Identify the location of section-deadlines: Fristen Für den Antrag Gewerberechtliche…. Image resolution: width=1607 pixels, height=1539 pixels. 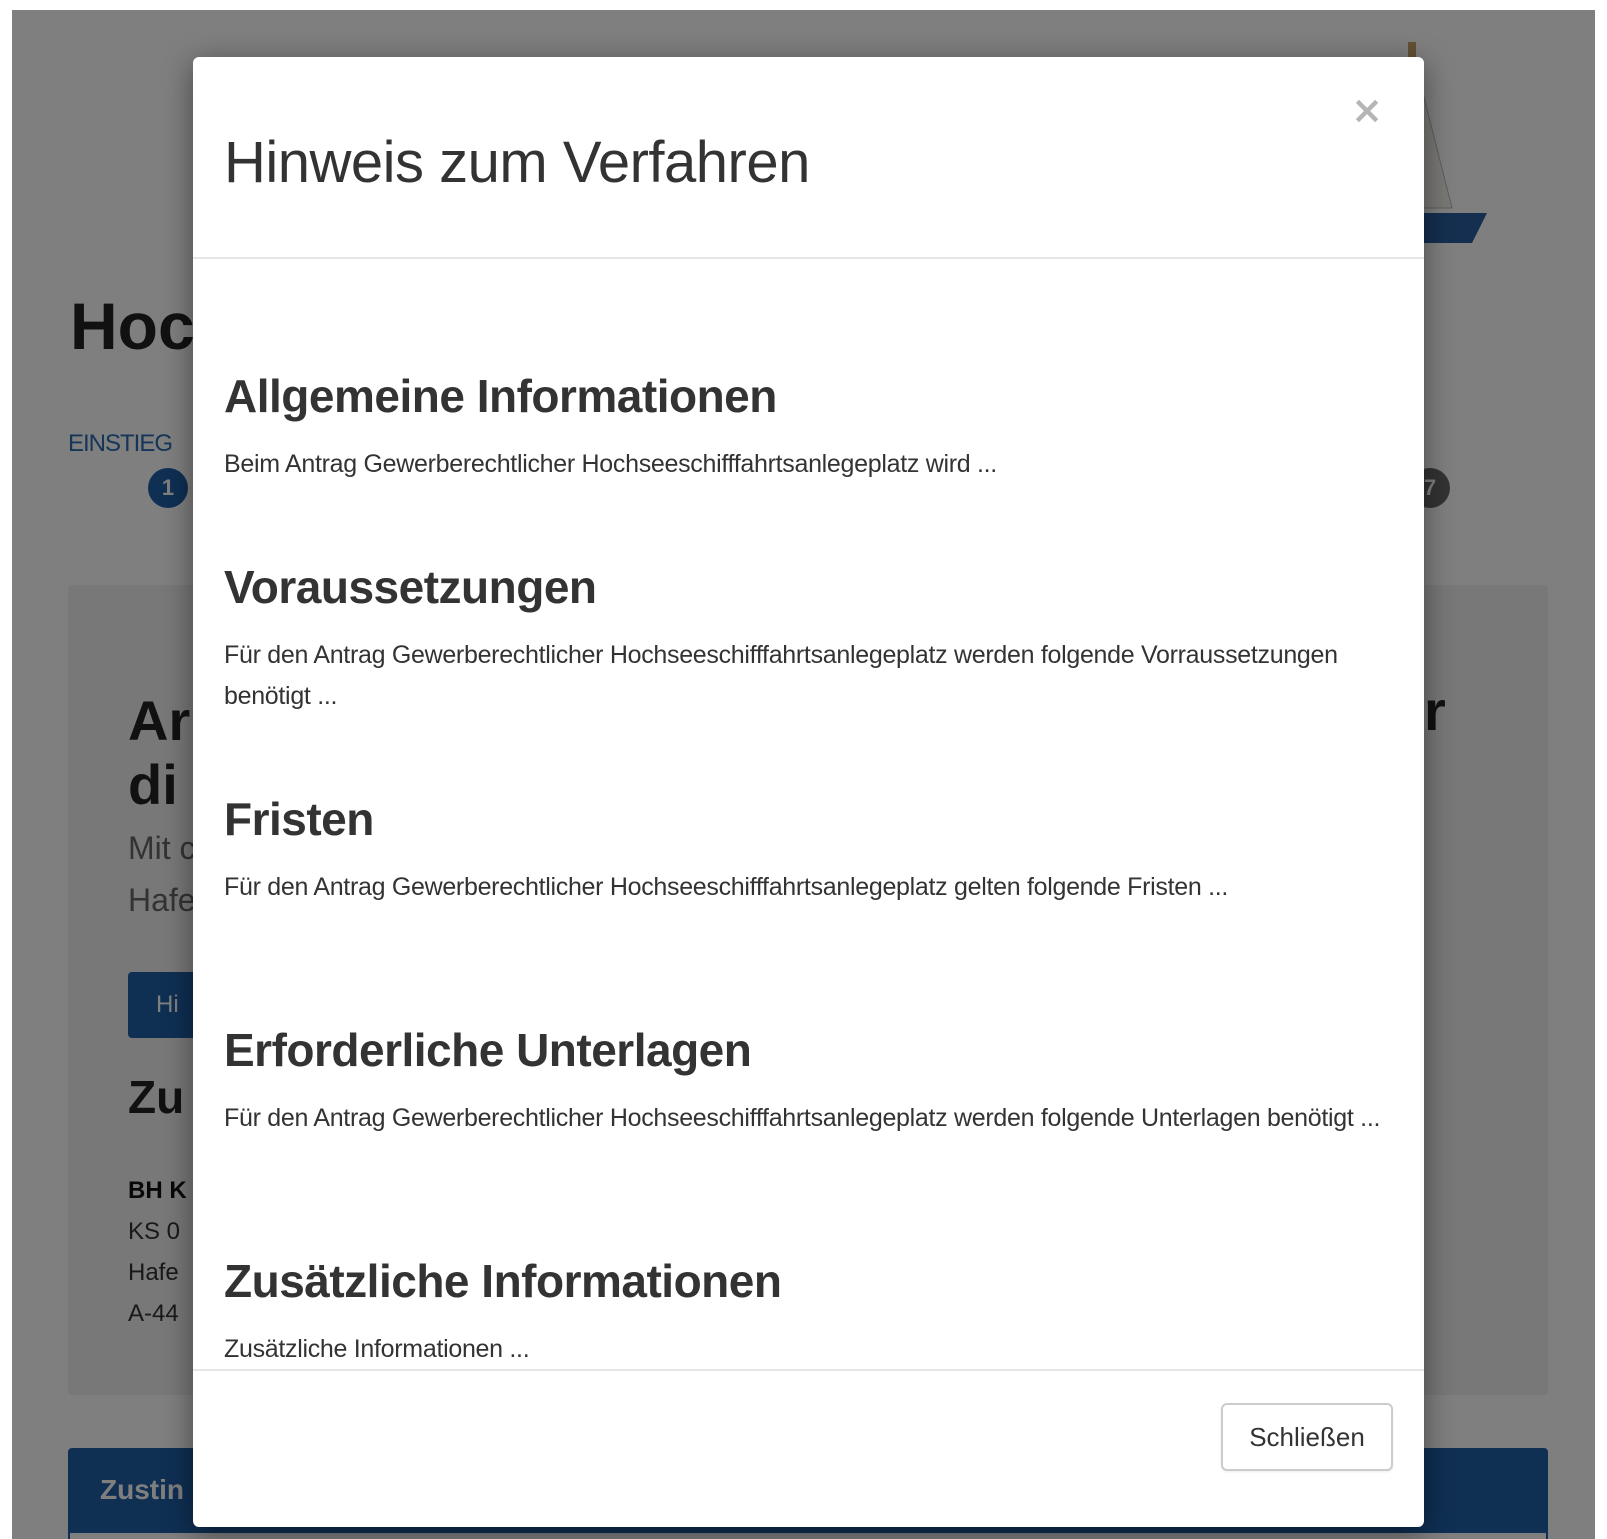
(806, 849).